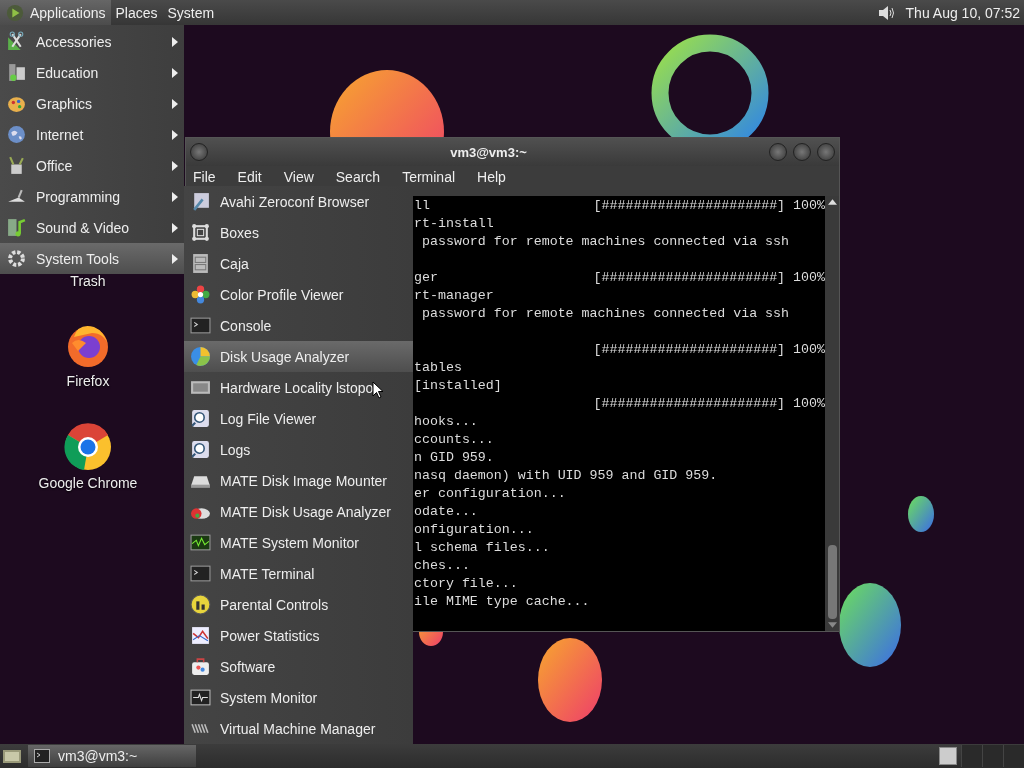  What do you see at coordinates (832, 413) in the screenshot?
I see `scrollbar` at bounding box center [832, 413].